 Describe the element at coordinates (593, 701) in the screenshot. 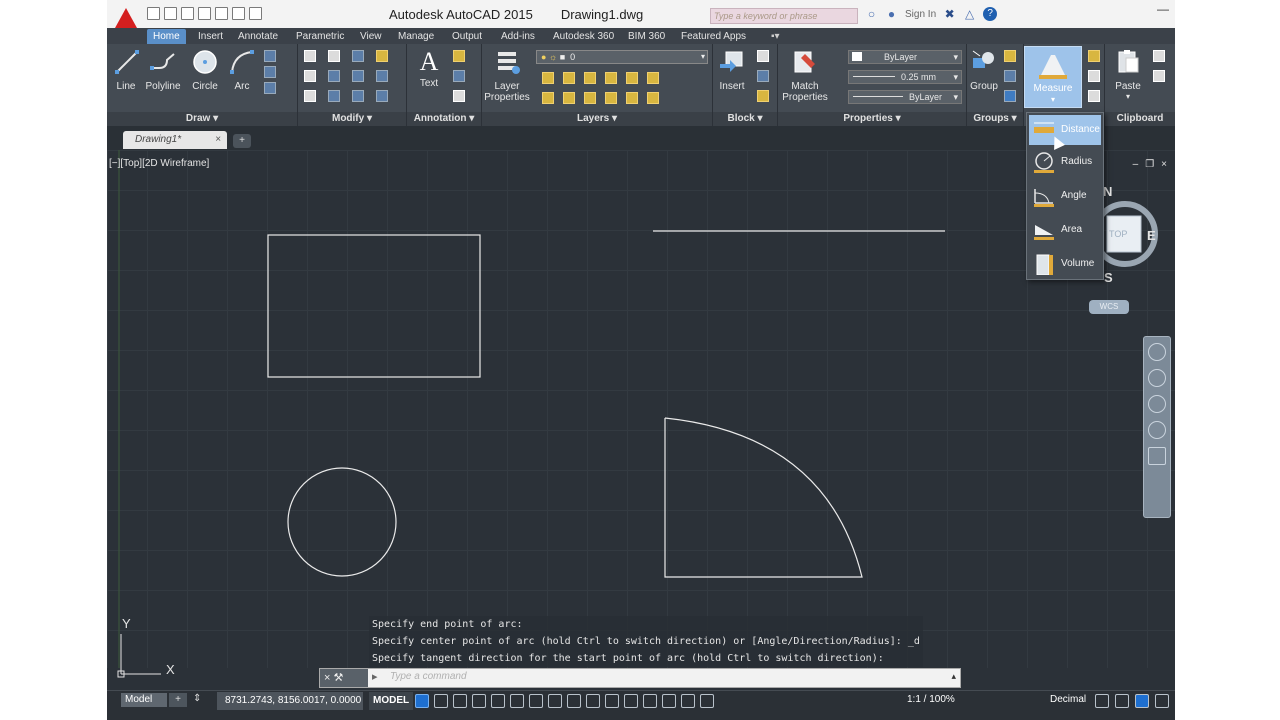

I see `selection-cycling-icon` at that location.